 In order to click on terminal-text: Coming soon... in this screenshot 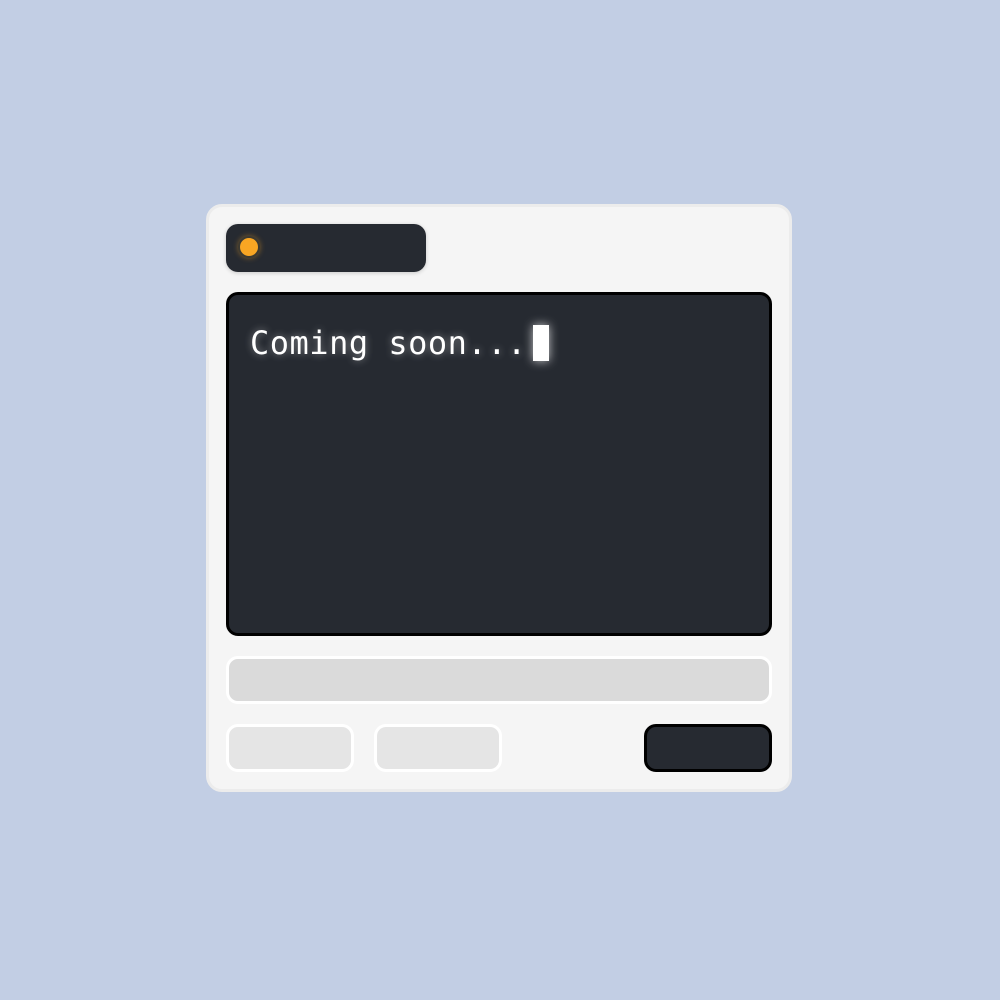, I will do `click(388, 343)`.